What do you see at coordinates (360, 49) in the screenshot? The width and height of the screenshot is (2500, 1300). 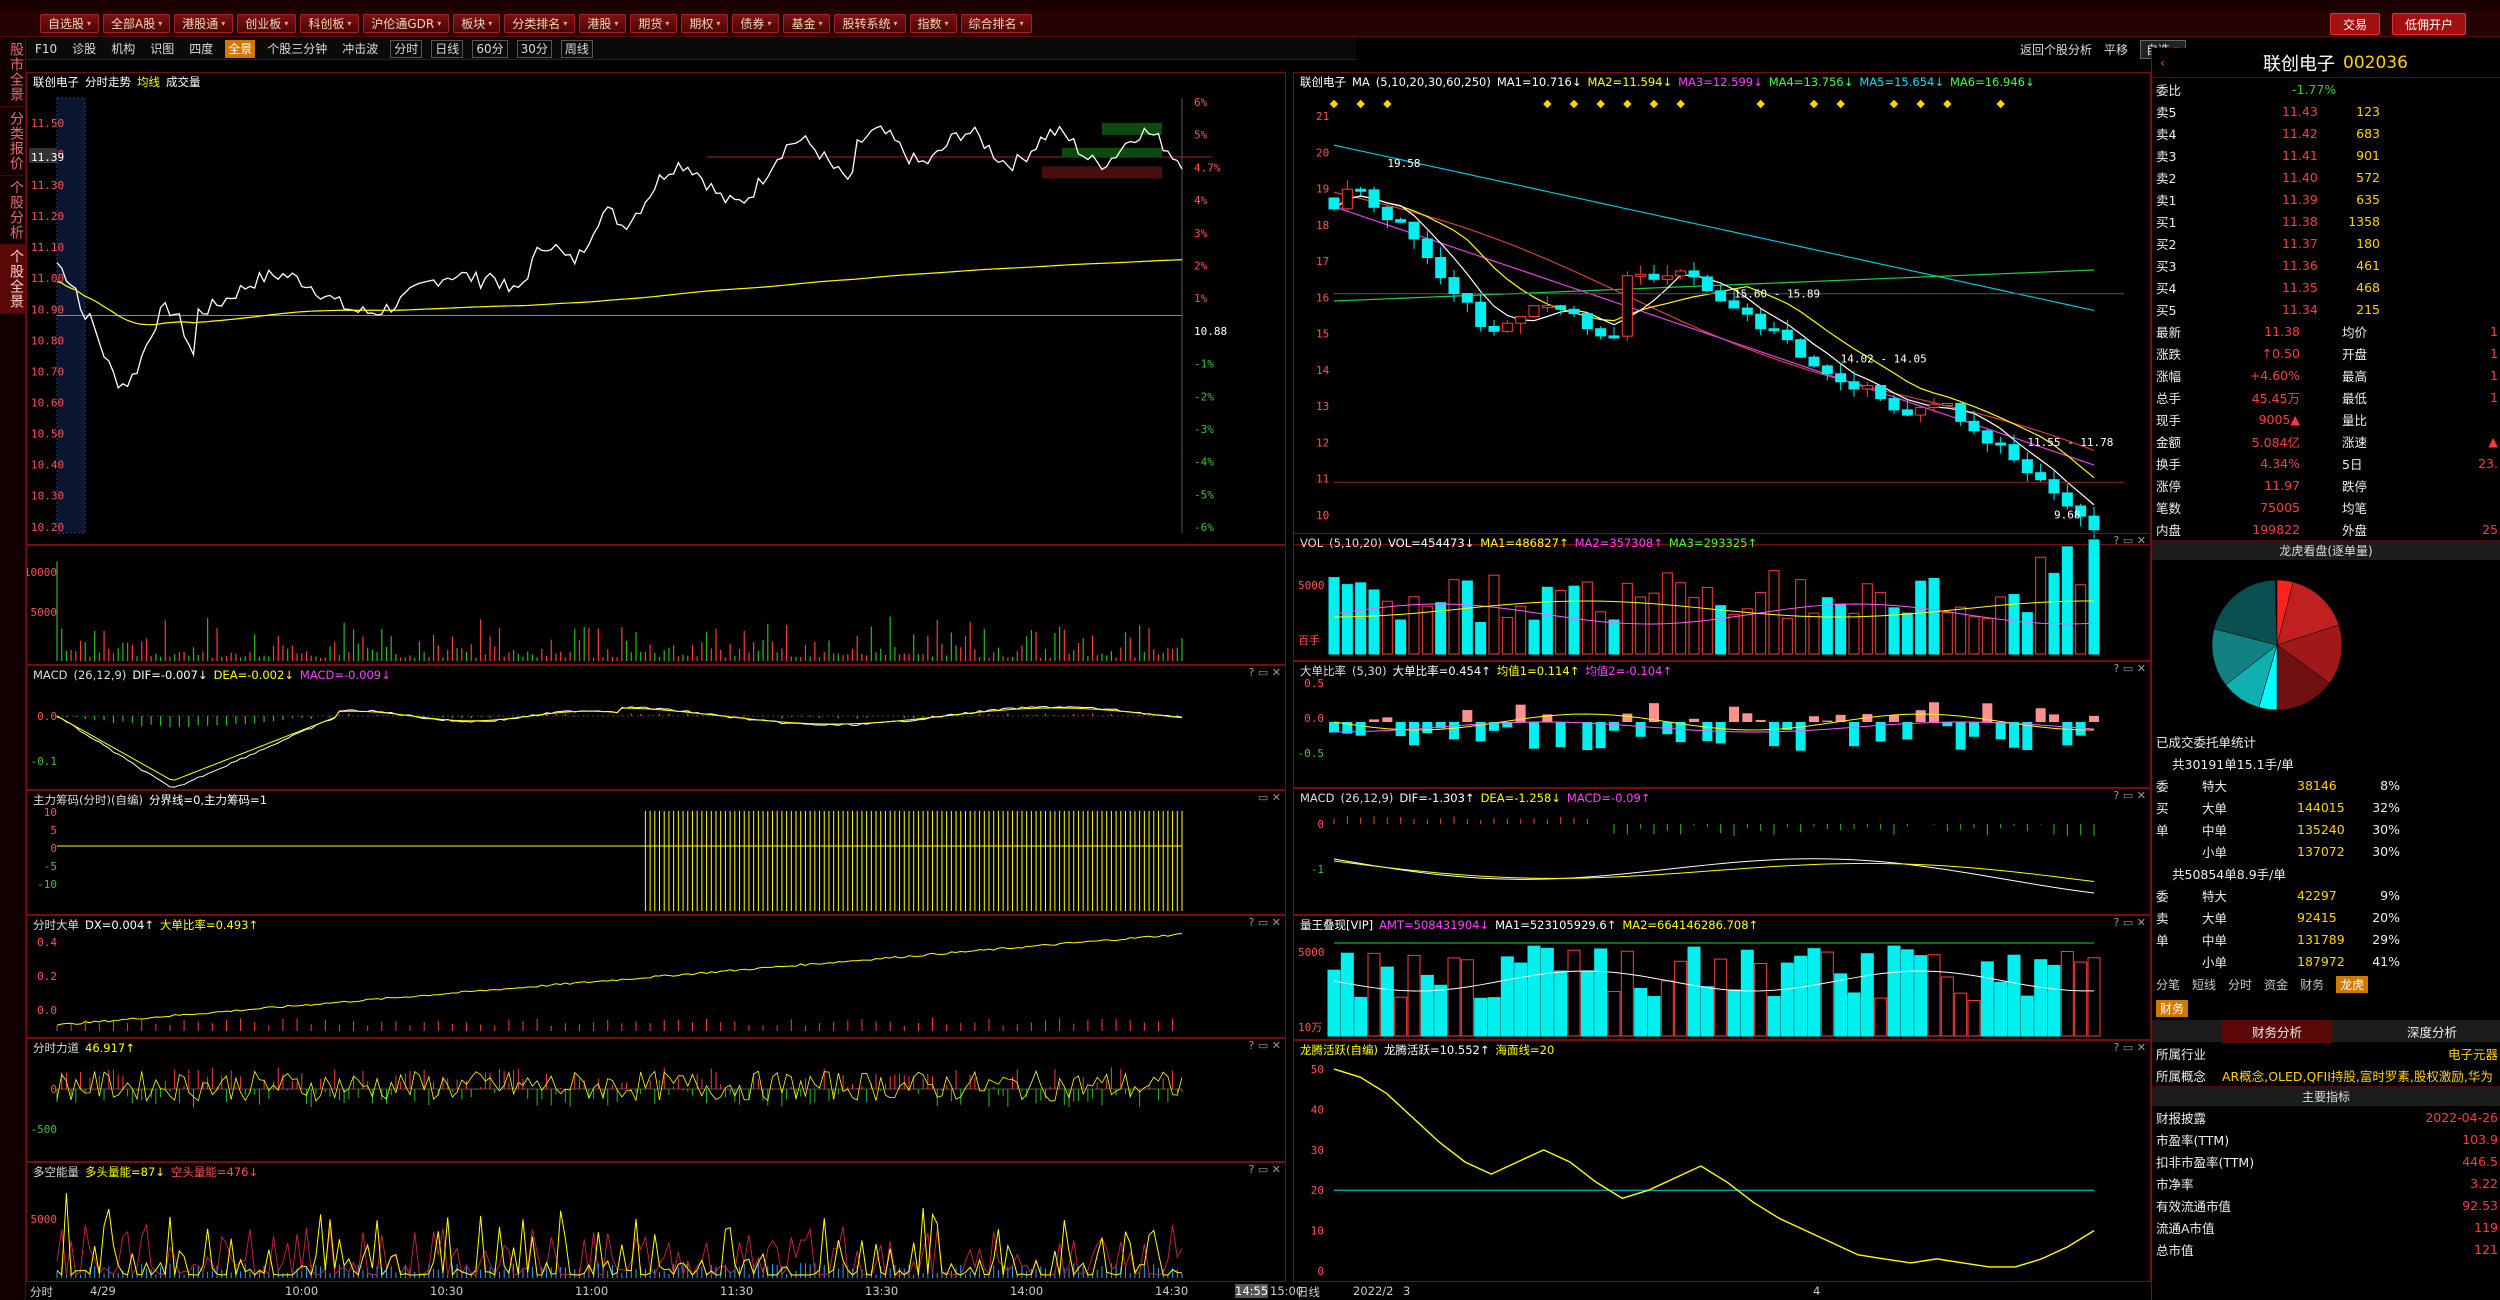 I see `tab-7: 冲击波` at bounding box center [360, 49].